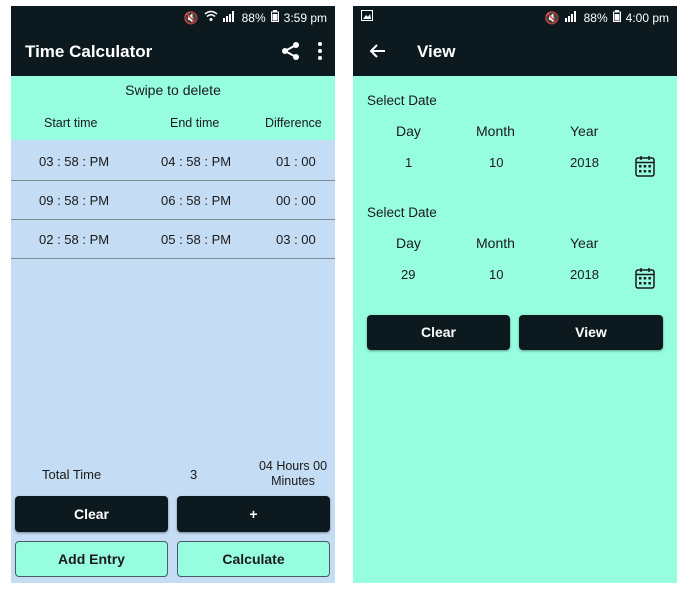  I want to click on total-time-line2: Minutes, so click(293, 481).